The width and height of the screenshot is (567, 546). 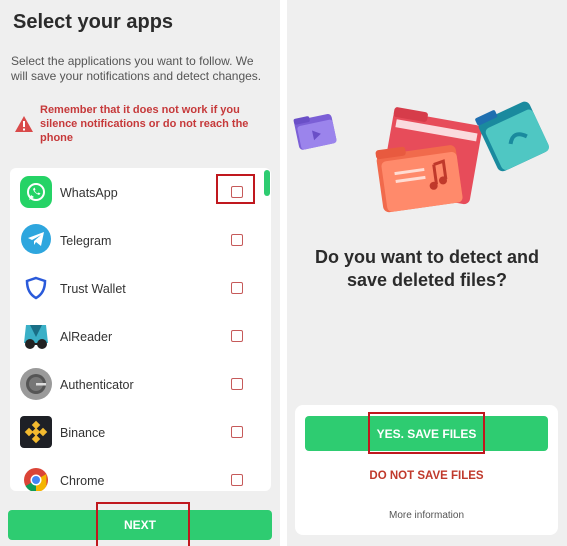 What do you see at coordinates (421, 157) in the screenshot?
I see `folders-illustration` at bounding box center [421, 157].